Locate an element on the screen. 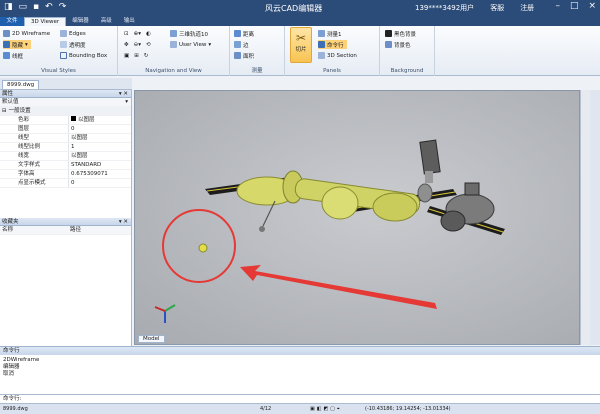 This screenshot has height=414, width=600. property-row: 线宽 以图层 is located at coordinates (65, 156).